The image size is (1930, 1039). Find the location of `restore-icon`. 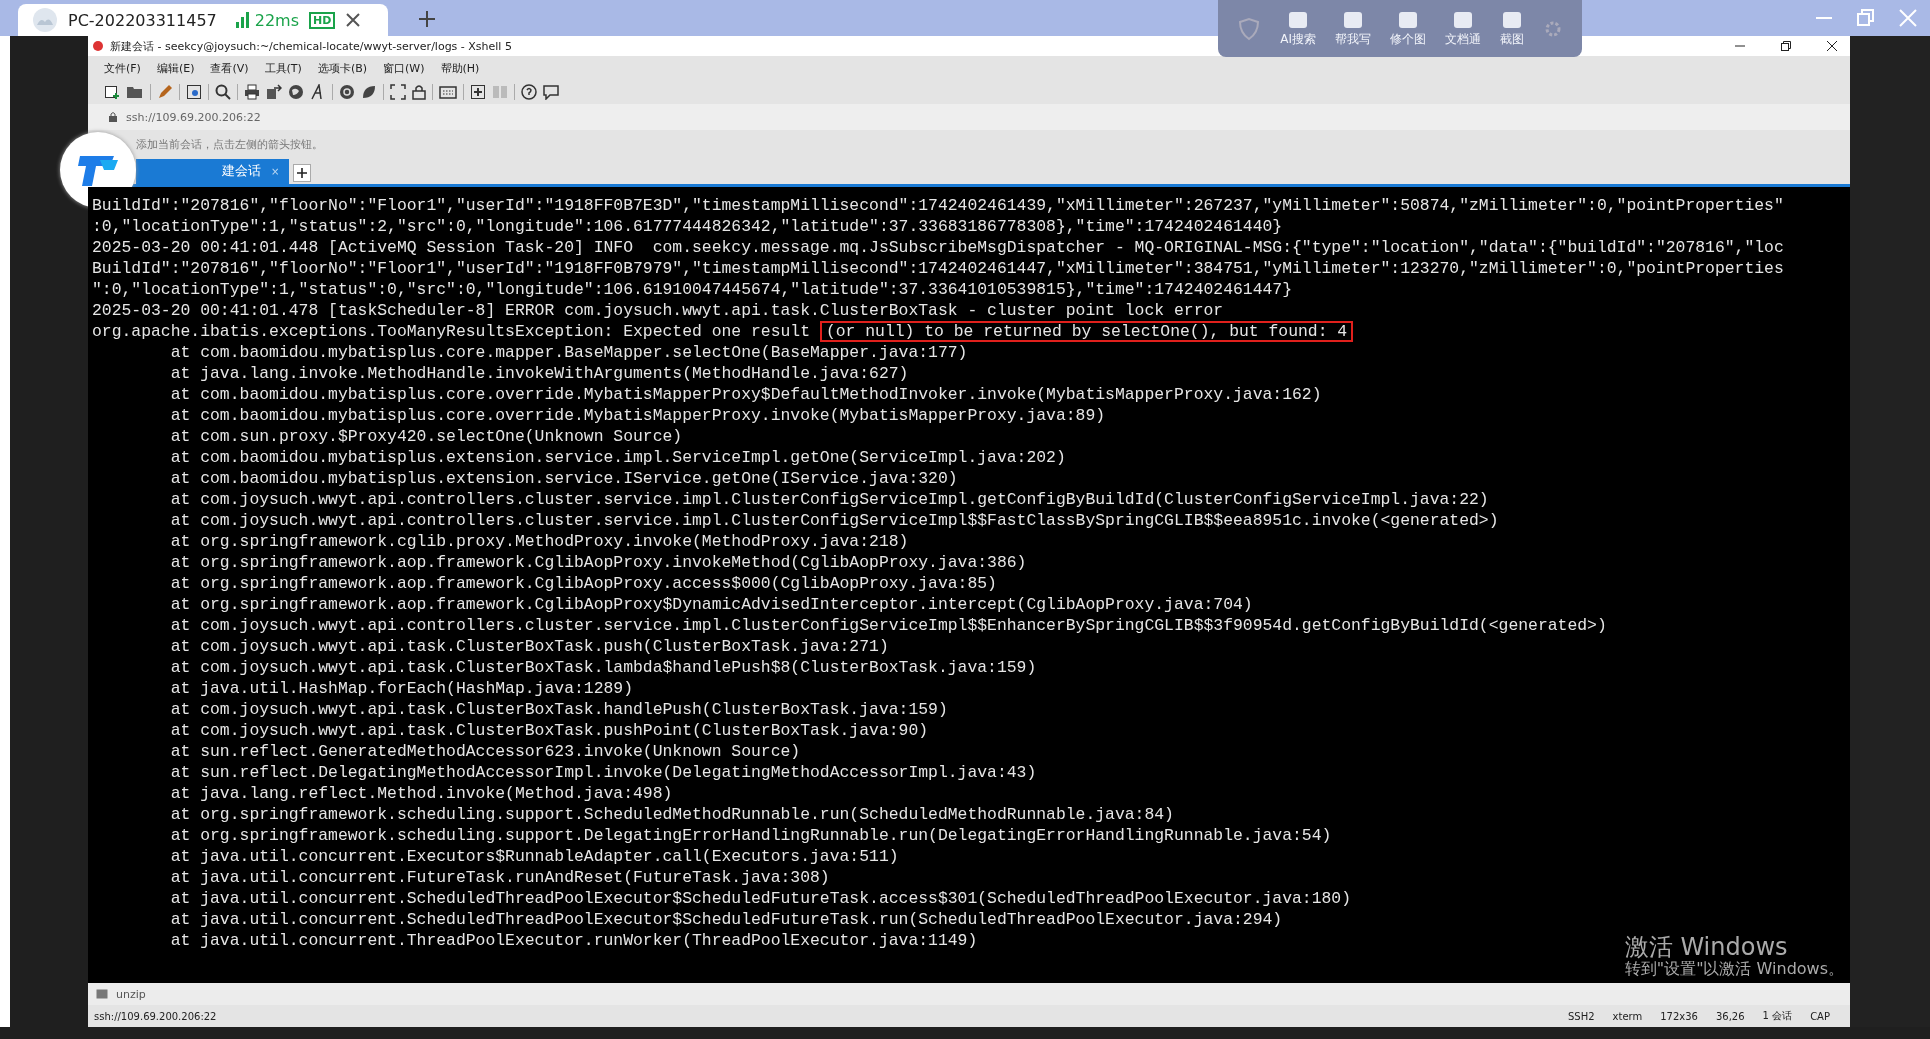

restore-icon is located at coordinates (1786, 46).